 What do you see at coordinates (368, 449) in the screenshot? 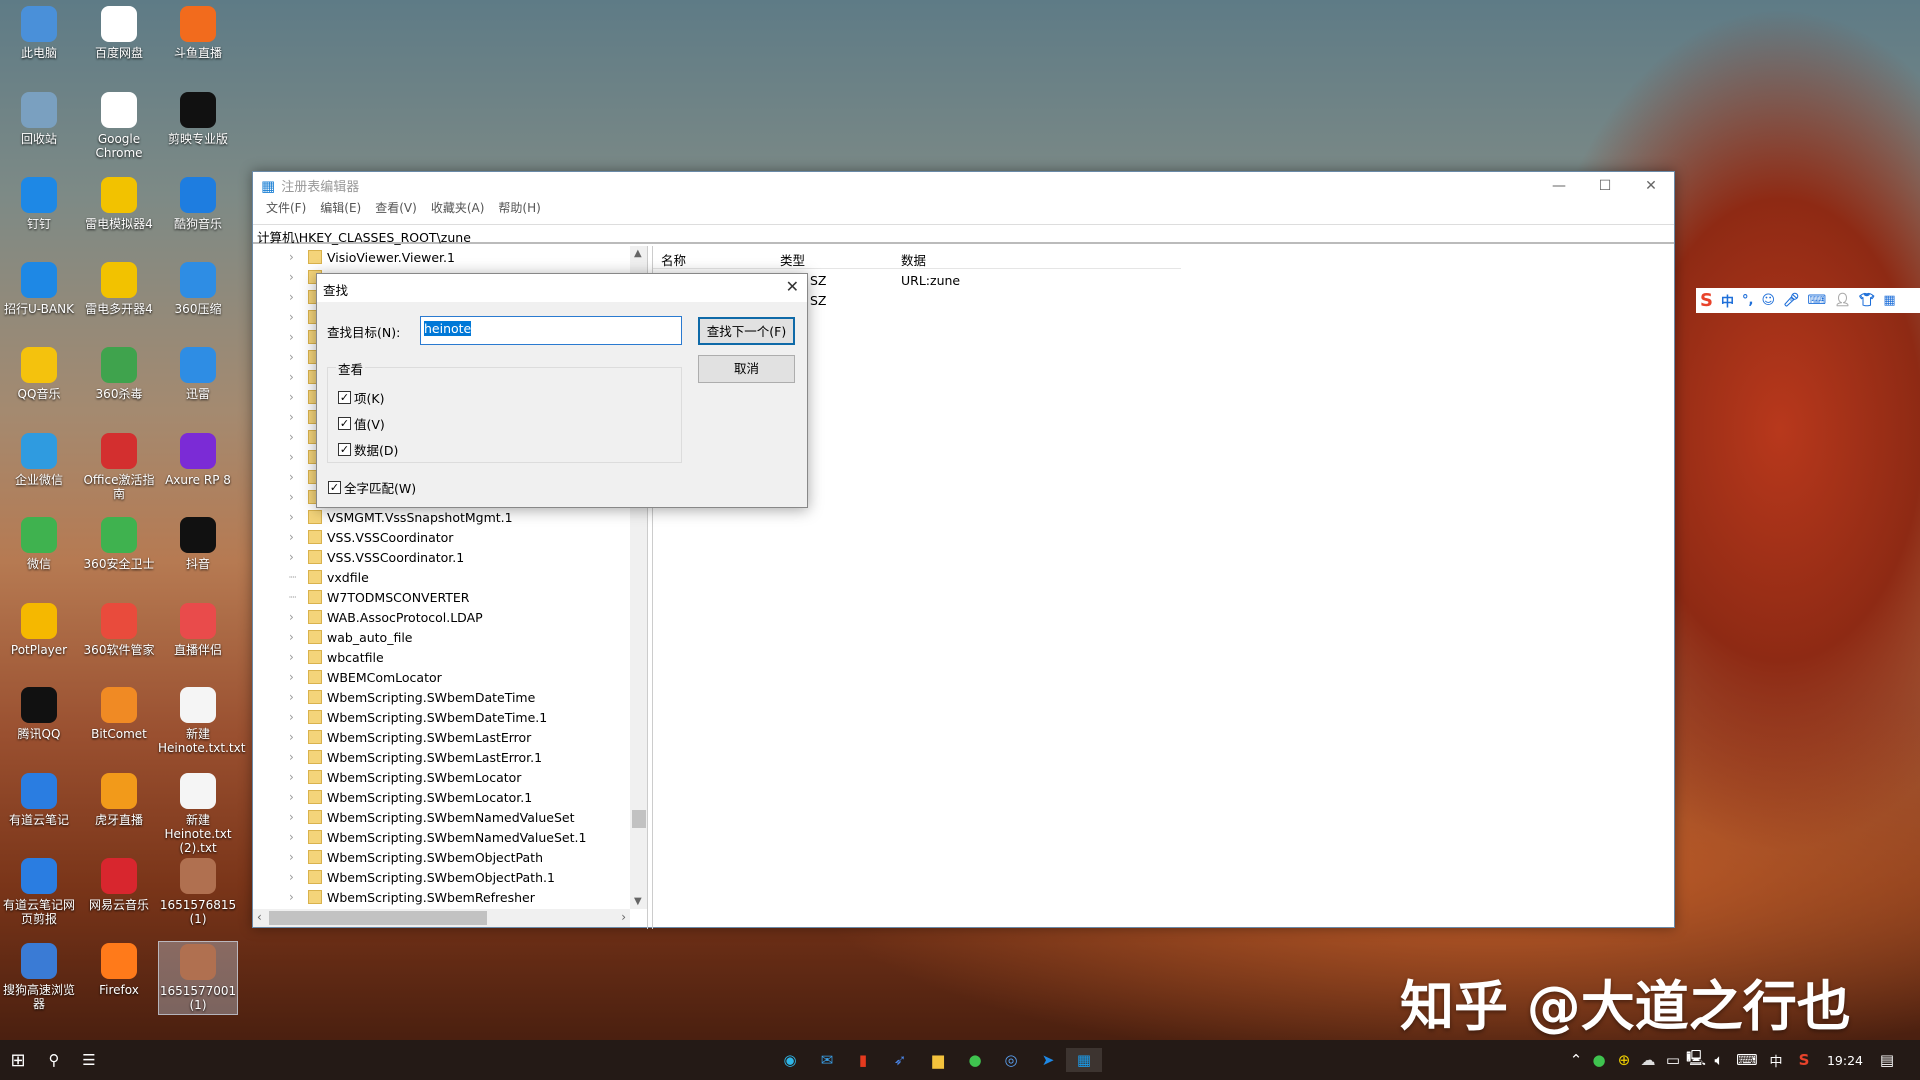
I see `data-checkbox: ✓ 数据(D)` at bounding box center [368, 449].